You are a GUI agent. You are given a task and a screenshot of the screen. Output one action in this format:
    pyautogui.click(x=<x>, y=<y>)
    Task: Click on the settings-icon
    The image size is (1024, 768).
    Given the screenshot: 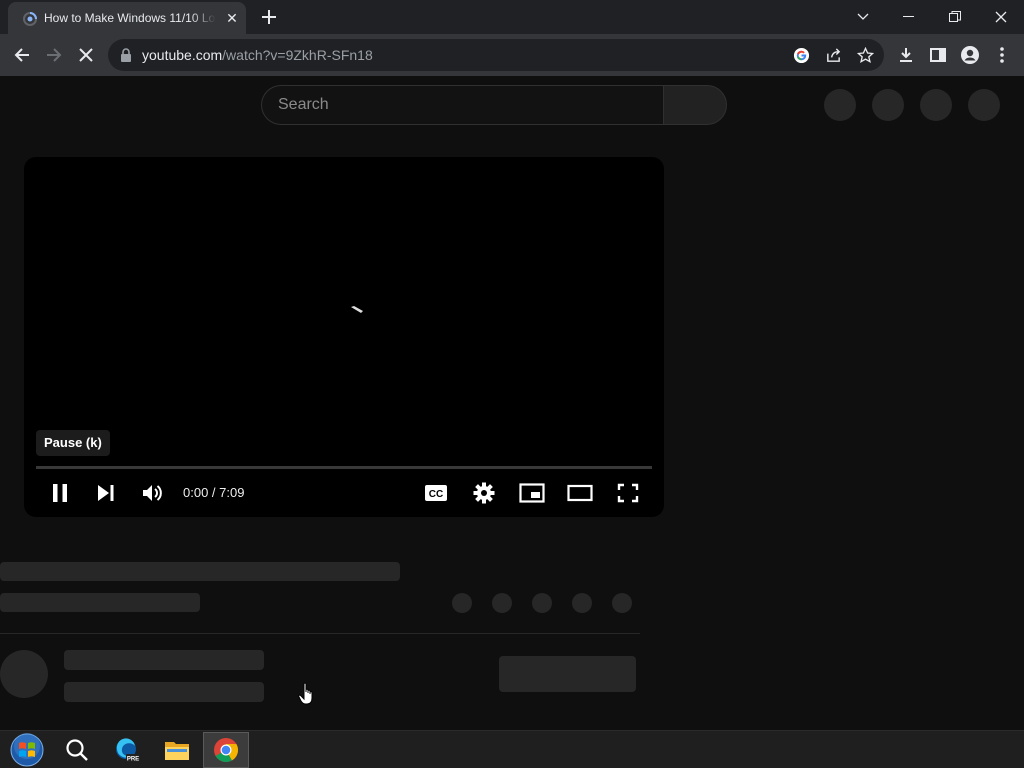 What is the action you would take?
    pyautogui.click(x=484, y=493)
    